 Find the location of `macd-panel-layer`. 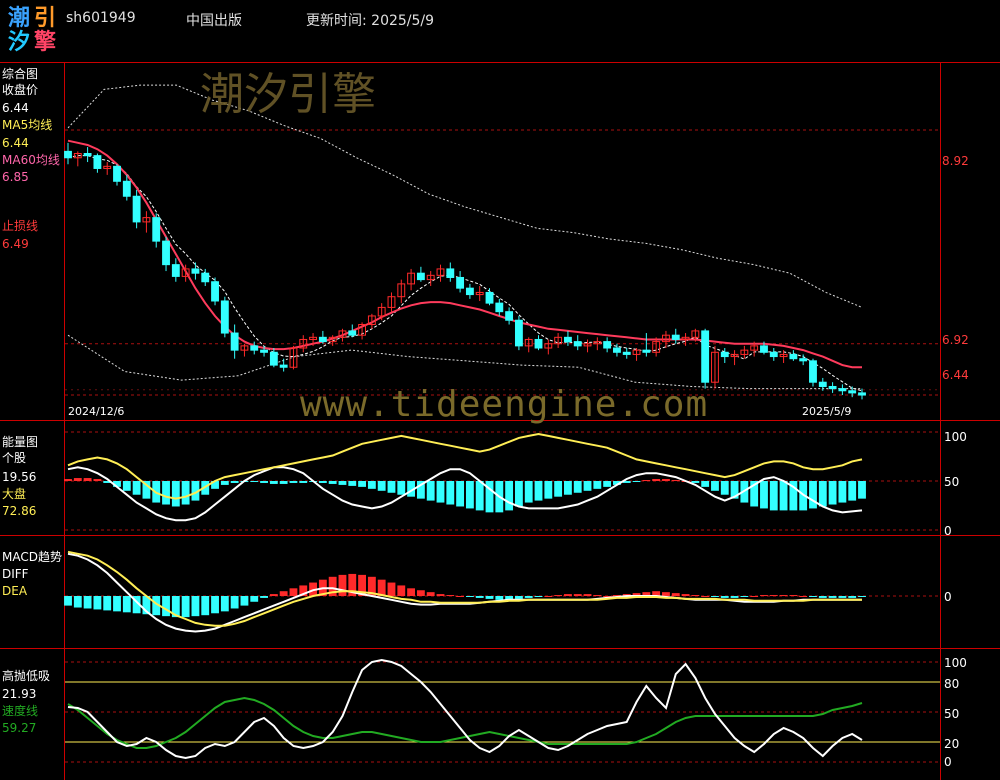

macd-panel-layer is located at coordinates (502, 591).